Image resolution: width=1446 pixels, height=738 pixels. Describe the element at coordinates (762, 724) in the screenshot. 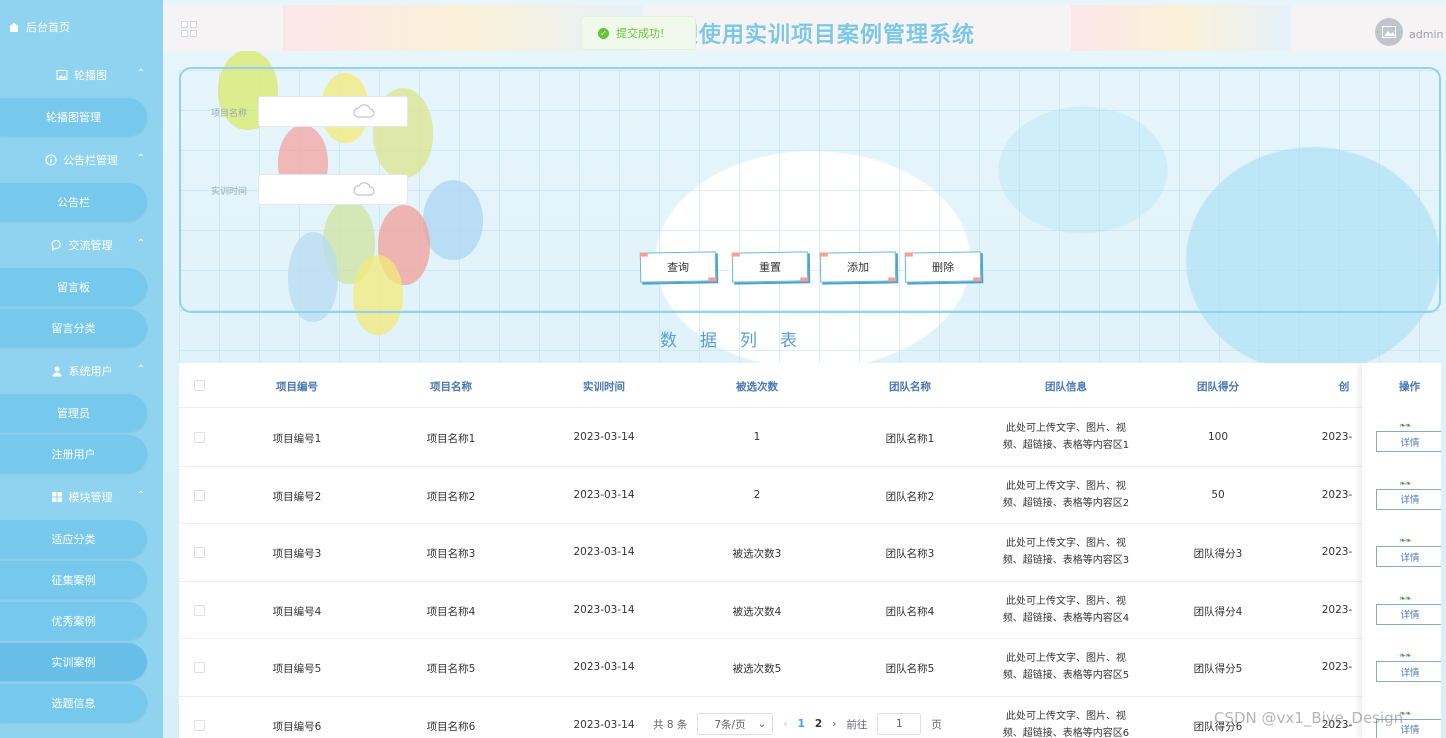

I see `chevron-down-icon: ⌄` at that location.